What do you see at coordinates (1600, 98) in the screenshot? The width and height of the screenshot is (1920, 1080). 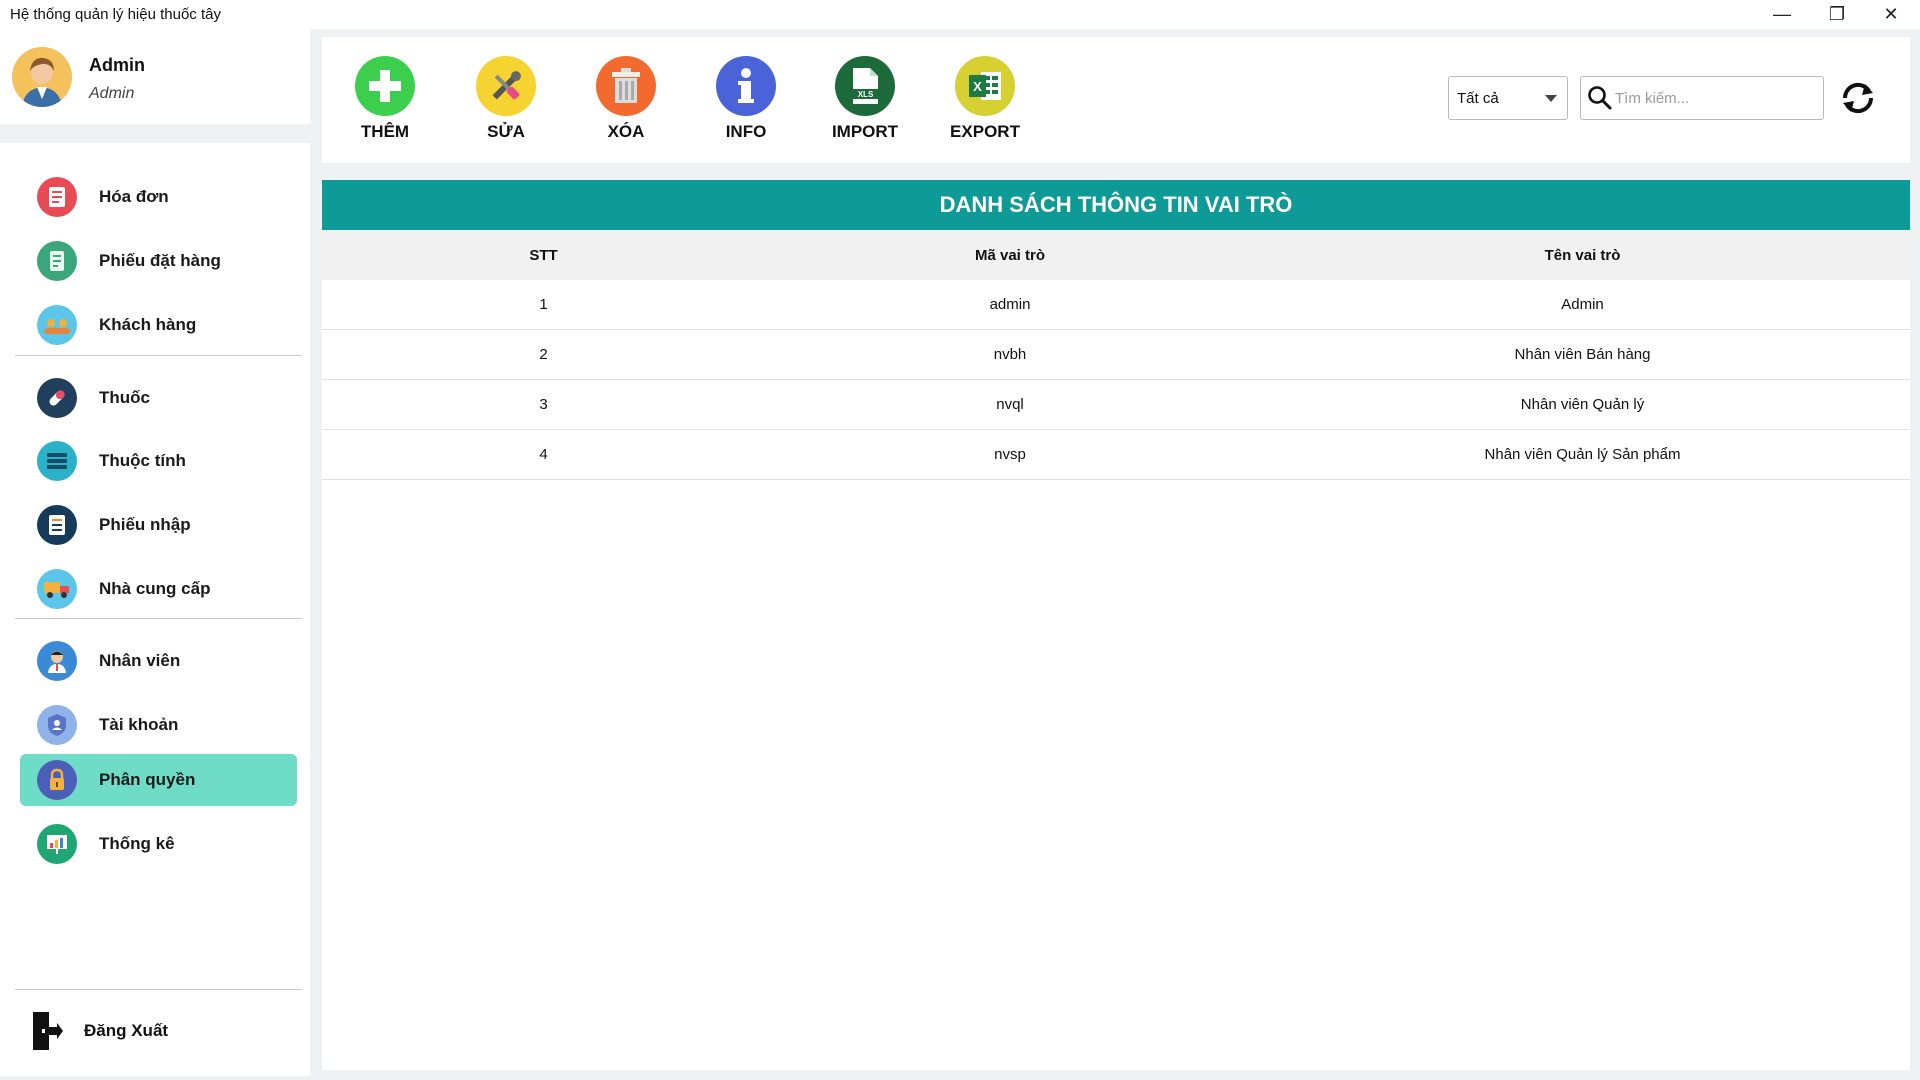 I see `search-icon` at bounding box center [1600, 98].